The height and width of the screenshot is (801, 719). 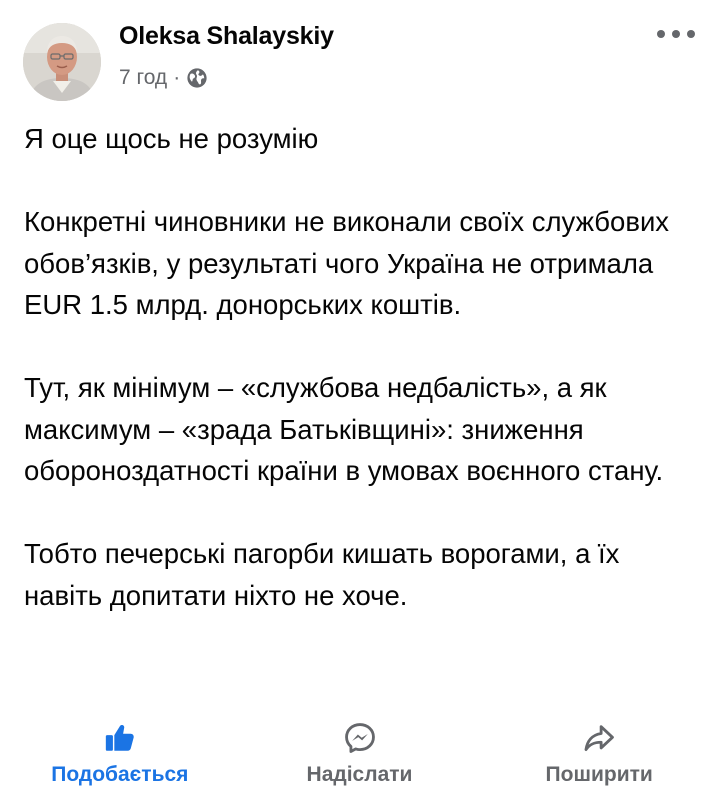 I want to click on author-name: Oleksa Shalayskiy, so click(x=226, y=36).